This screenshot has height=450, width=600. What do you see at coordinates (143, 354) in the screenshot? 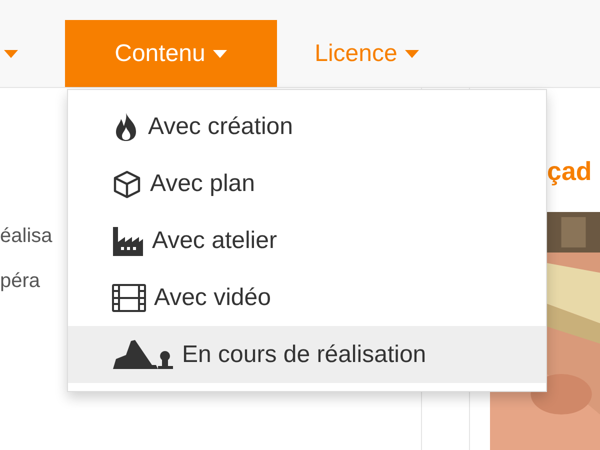
I see `hand-plane-icon` at bounding box center [143, 354].